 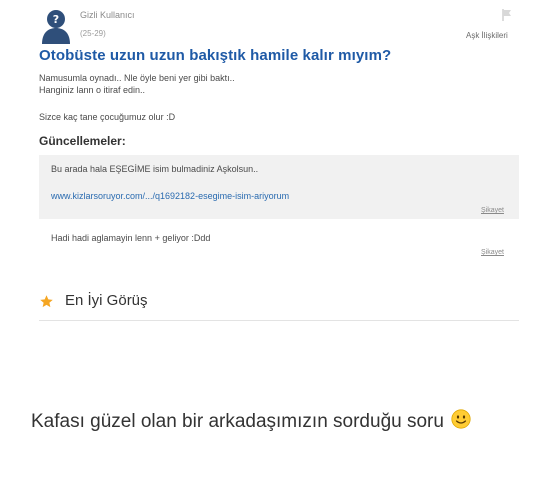 What do you see at coordinates (82, 141) in the screenshot?
I see `updates-heading: Güncellemeler:` at bounding box center [82, 141].